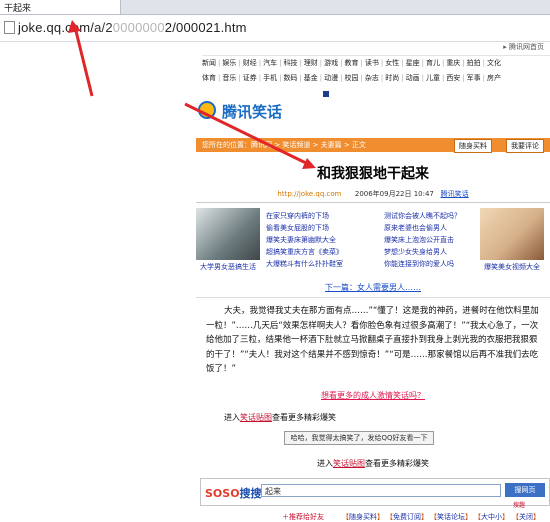 The image size is (550, 522). What do you see at coordinates (209, 78) in the screenshot?
I see `nav-link: 体育` at bounding box center [209, 78].